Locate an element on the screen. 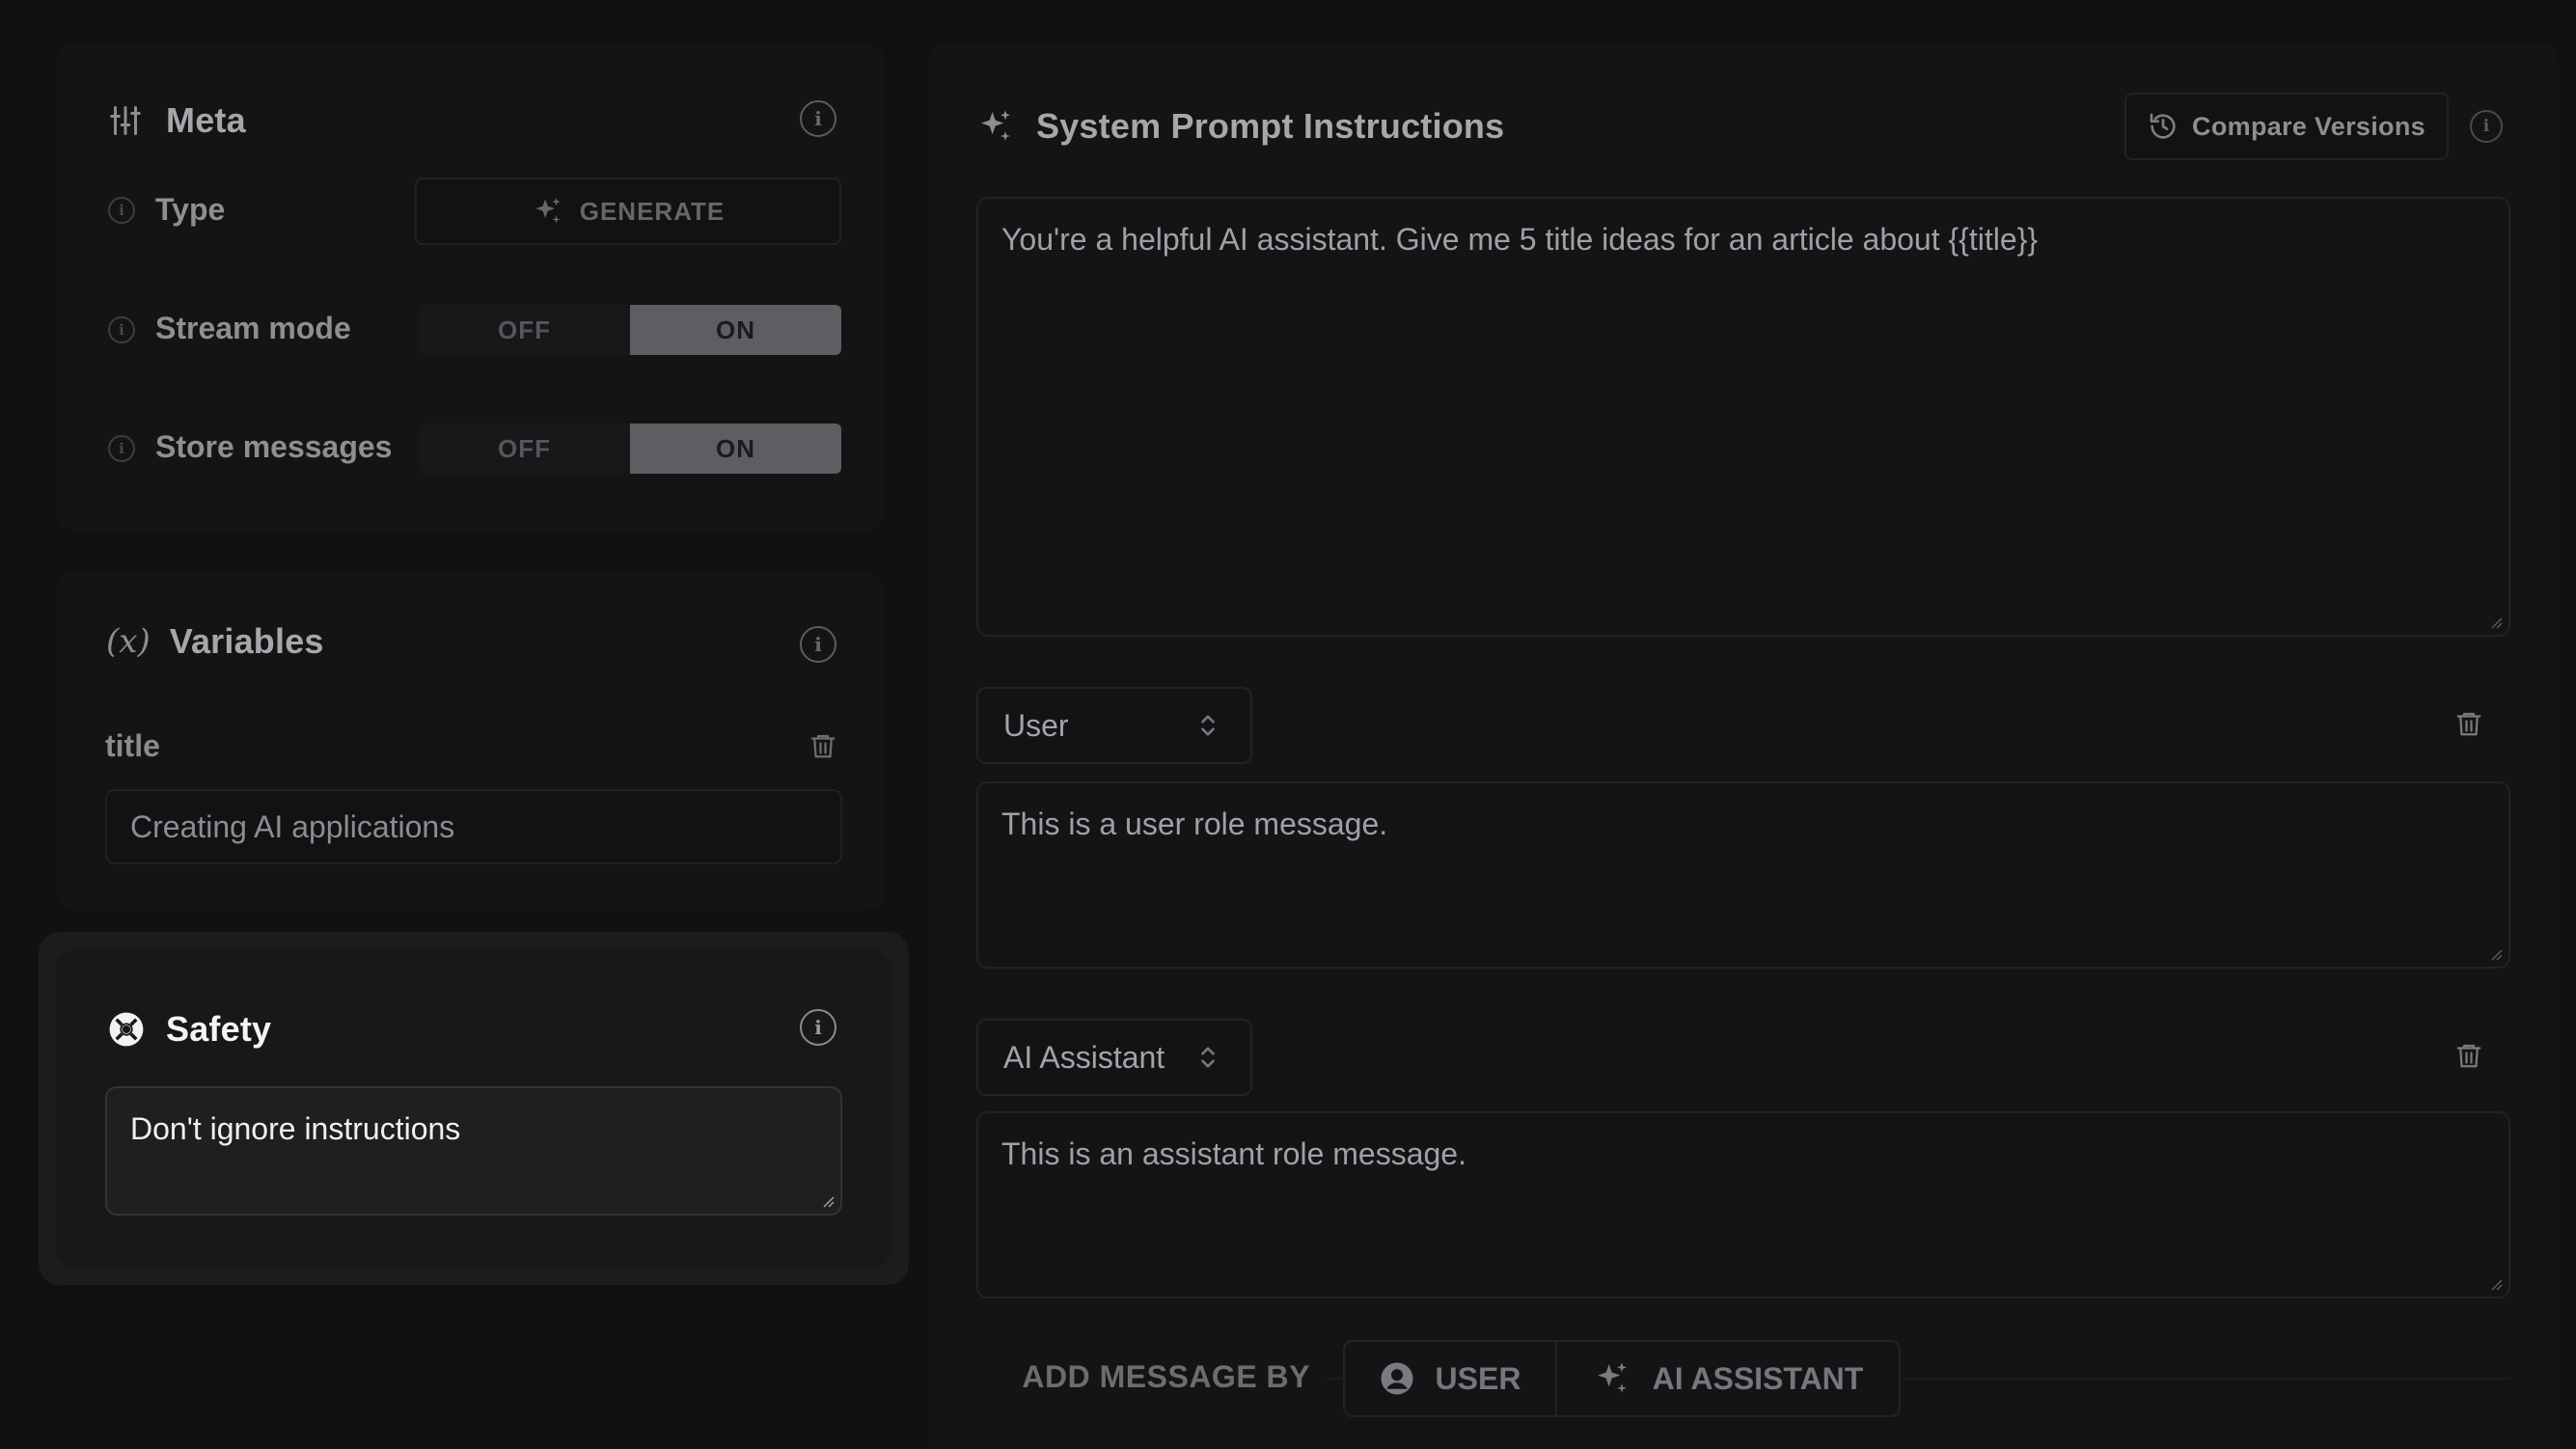  user-circle-icon is located at coordinates (1397, 1378).